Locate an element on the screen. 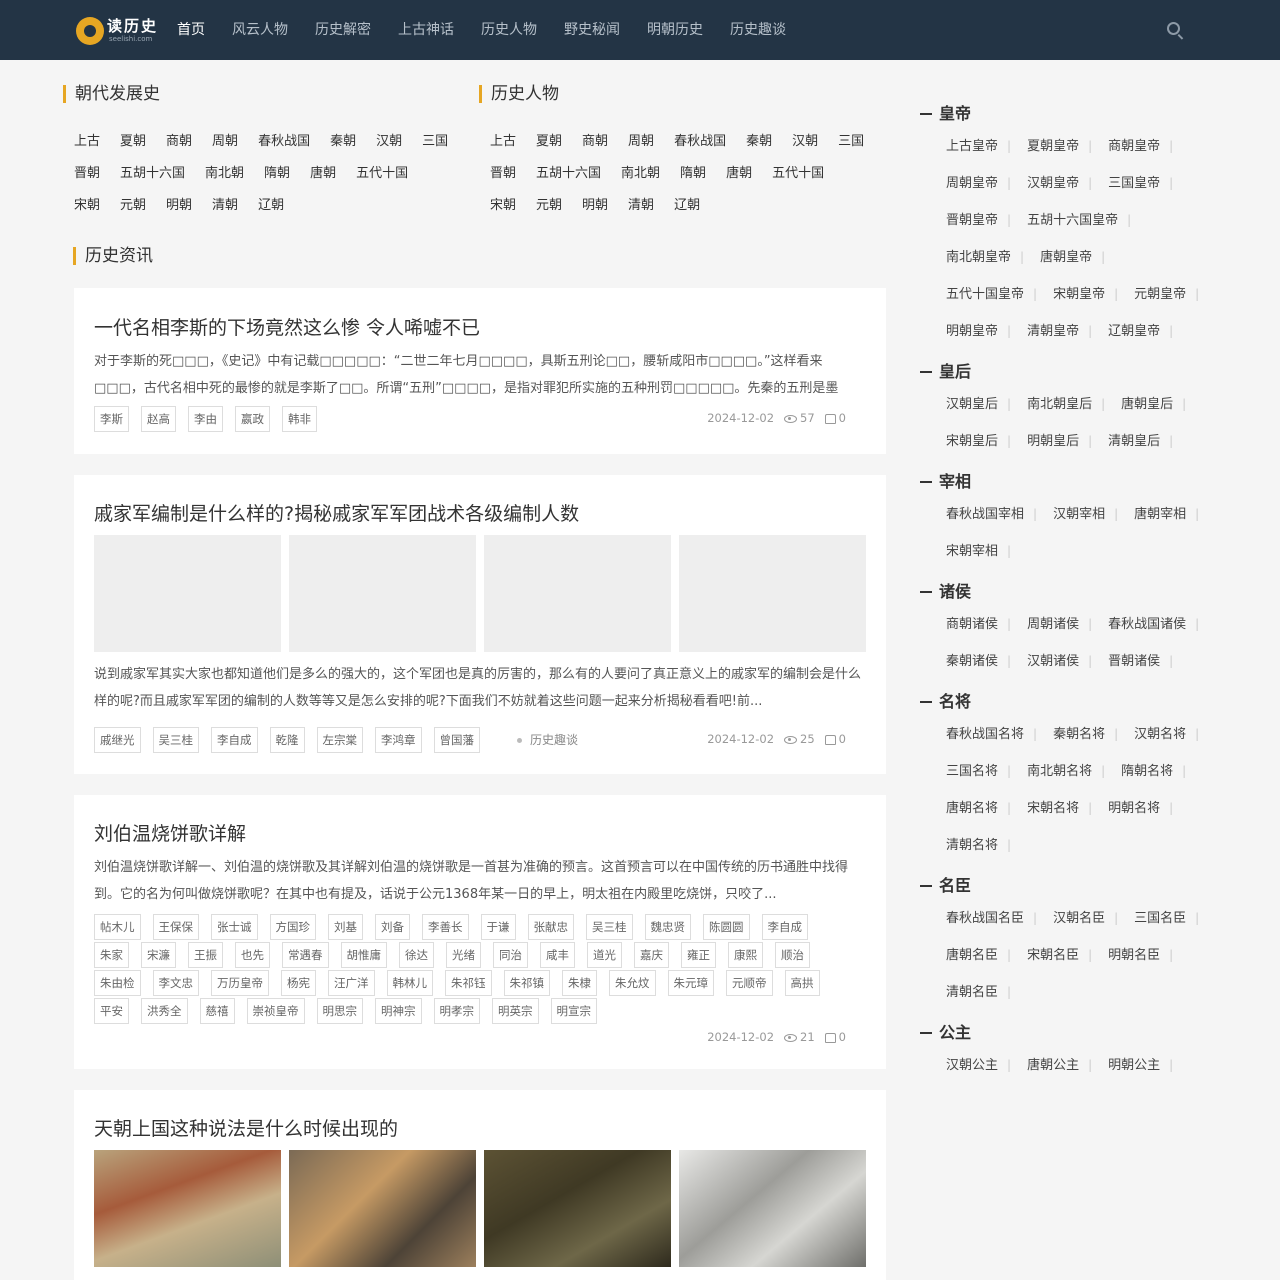  article-image-placeholder is located at coordinates (577, 593).